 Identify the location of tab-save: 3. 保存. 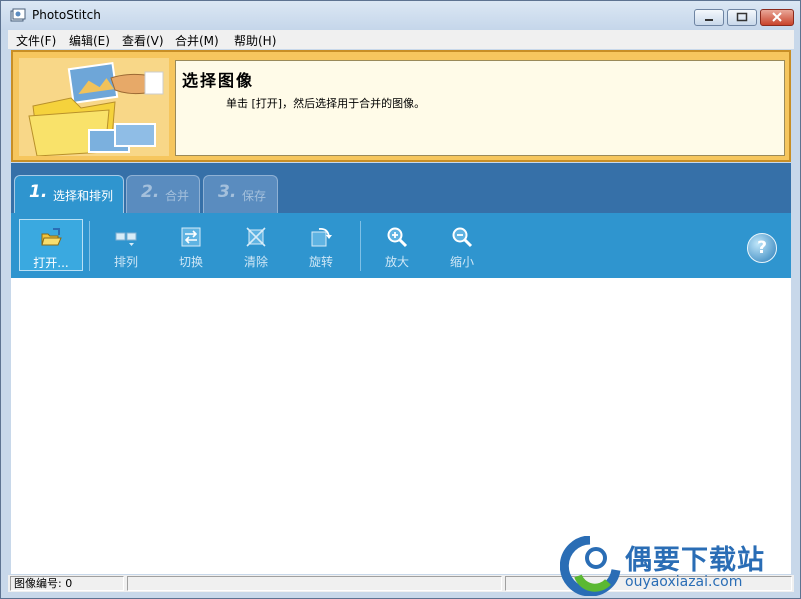
(240, 194).